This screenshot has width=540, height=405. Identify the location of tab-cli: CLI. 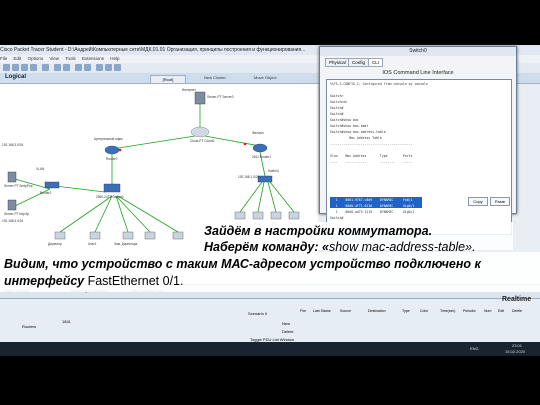
(376, 62).